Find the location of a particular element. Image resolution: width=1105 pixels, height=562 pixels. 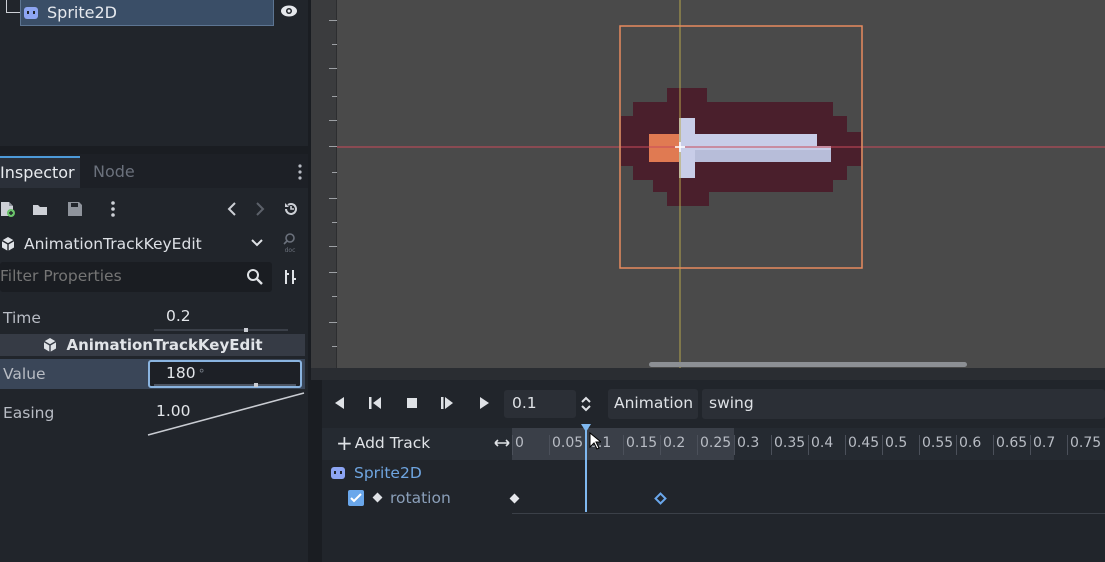

doc-search-icon: doc is located at coordinates (290, 243).